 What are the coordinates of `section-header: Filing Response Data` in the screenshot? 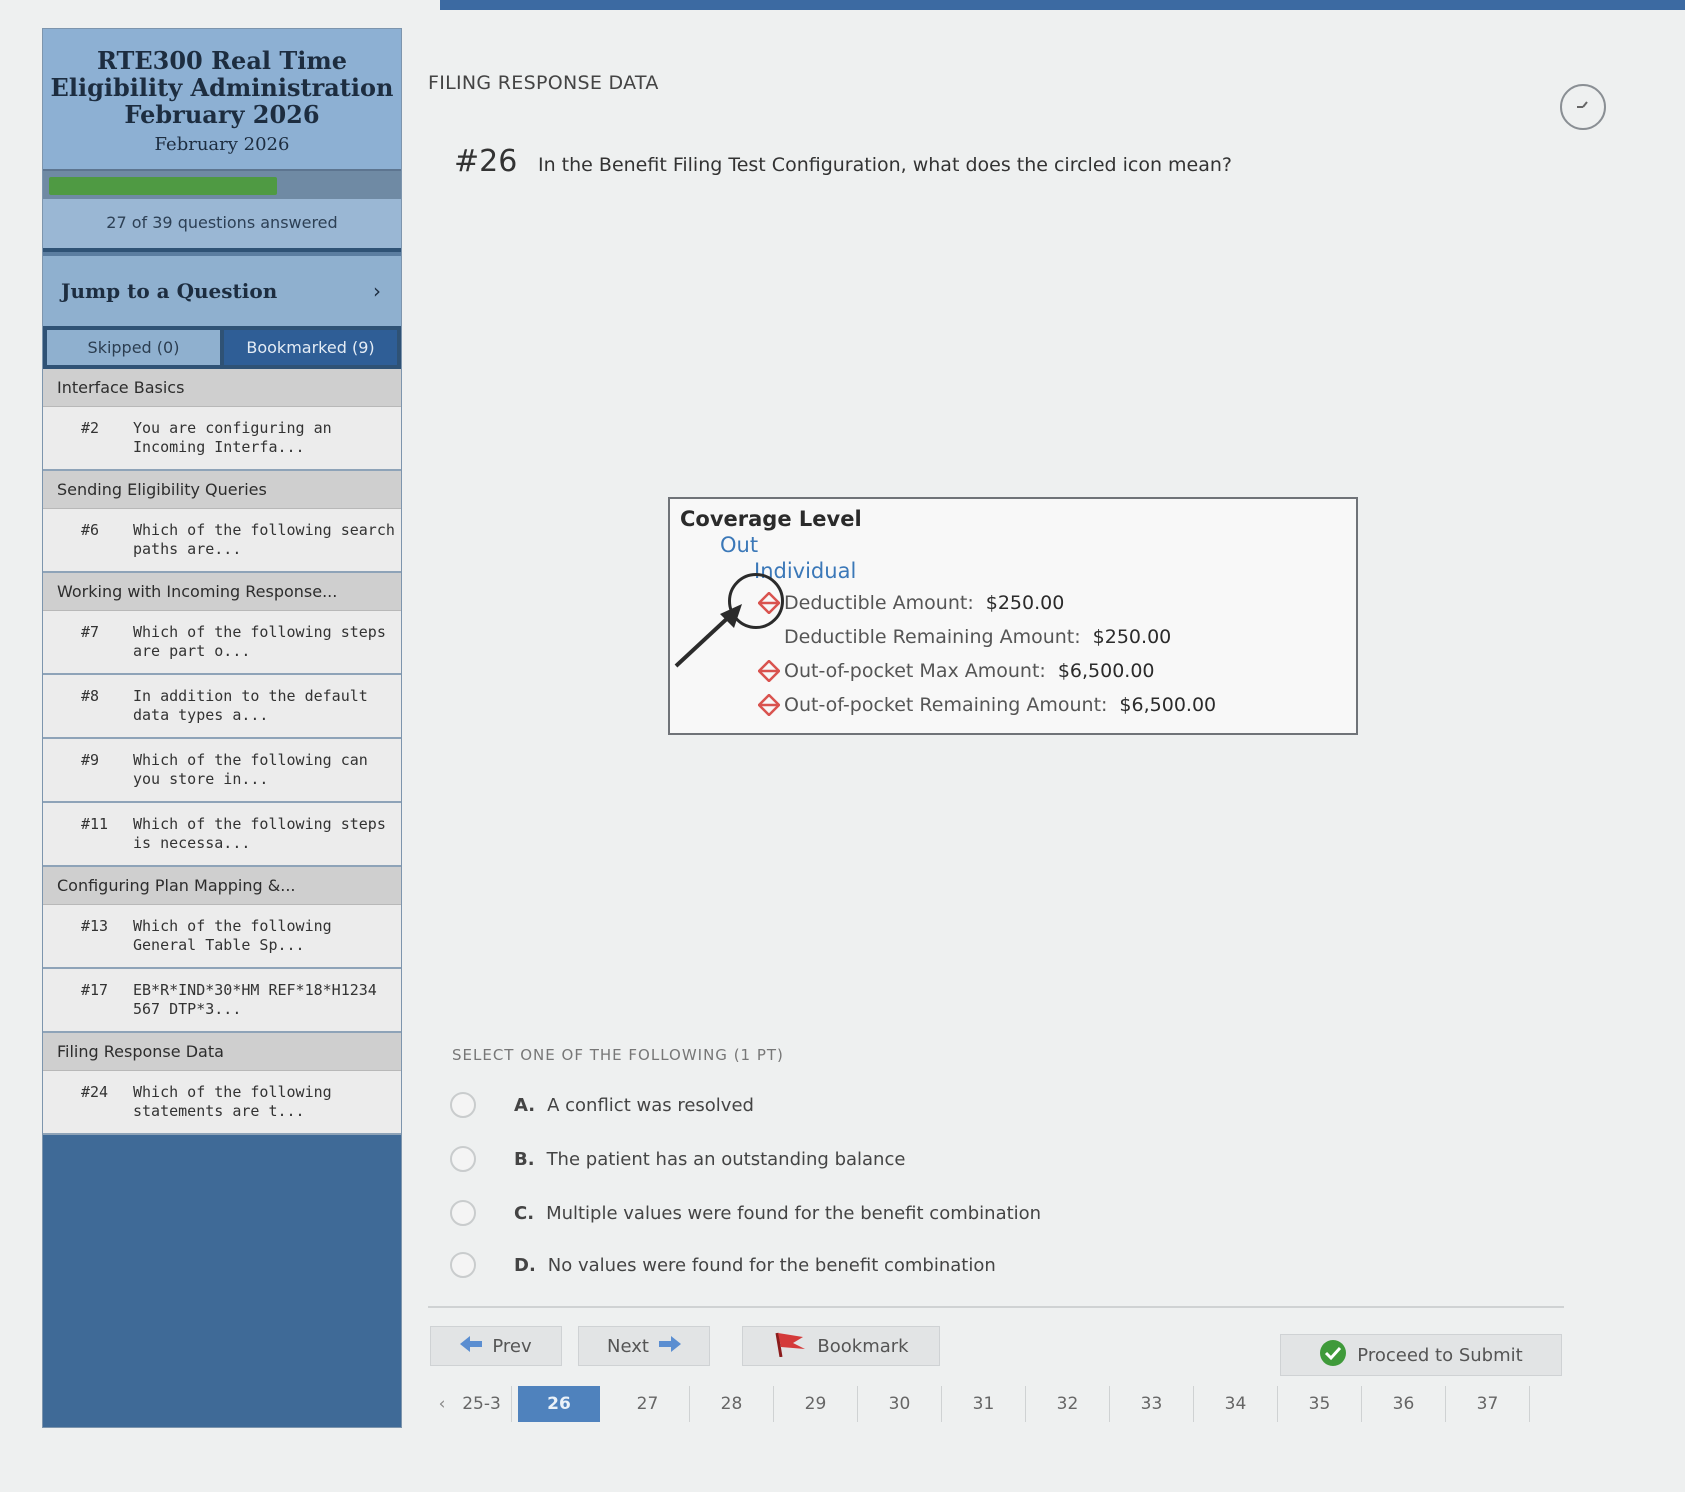 It's located at (222, 1052).